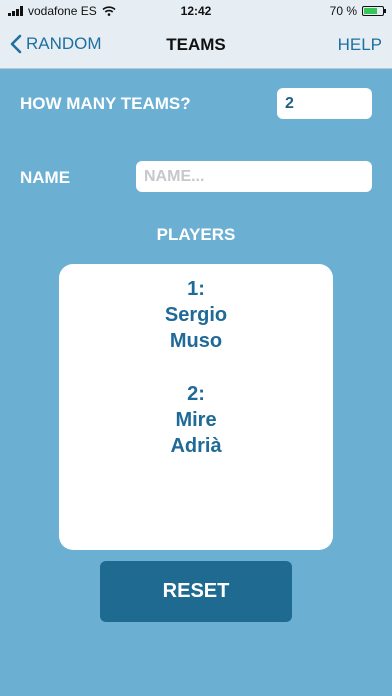 The image size is (392, 696). I want to click on battery-percent: 70 %, so click(343, 11).